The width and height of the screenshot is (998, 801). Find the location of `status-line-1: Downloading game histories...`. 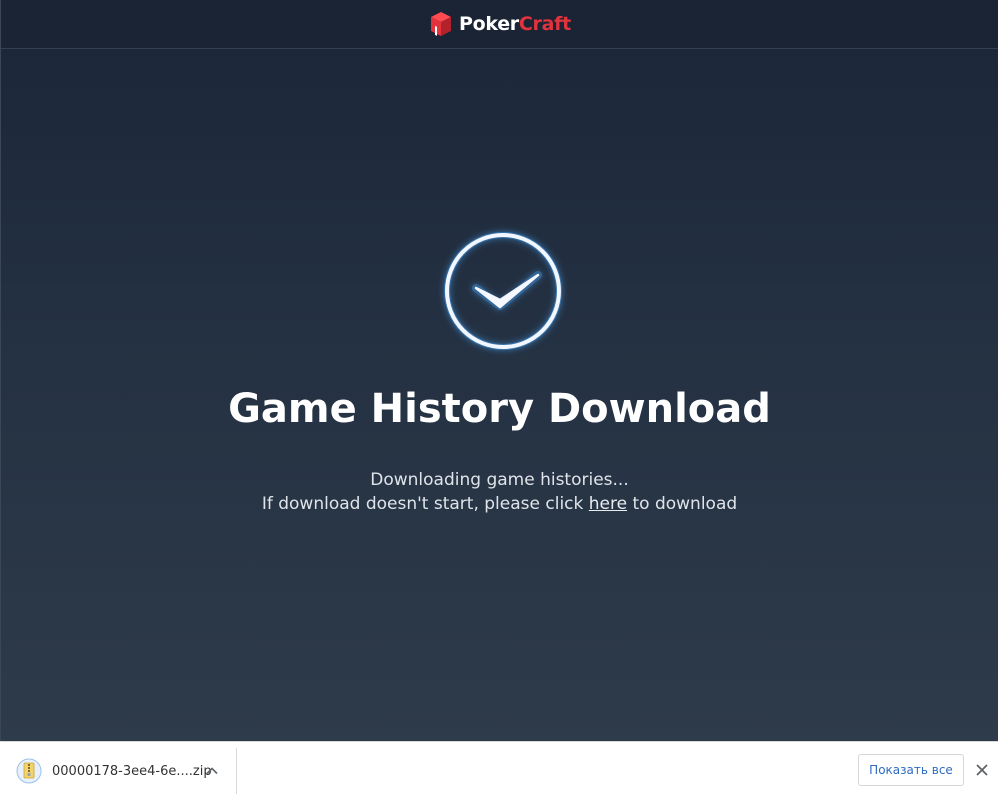

status-line-1: Downloading game histories... is located at coordinates (499, 480).